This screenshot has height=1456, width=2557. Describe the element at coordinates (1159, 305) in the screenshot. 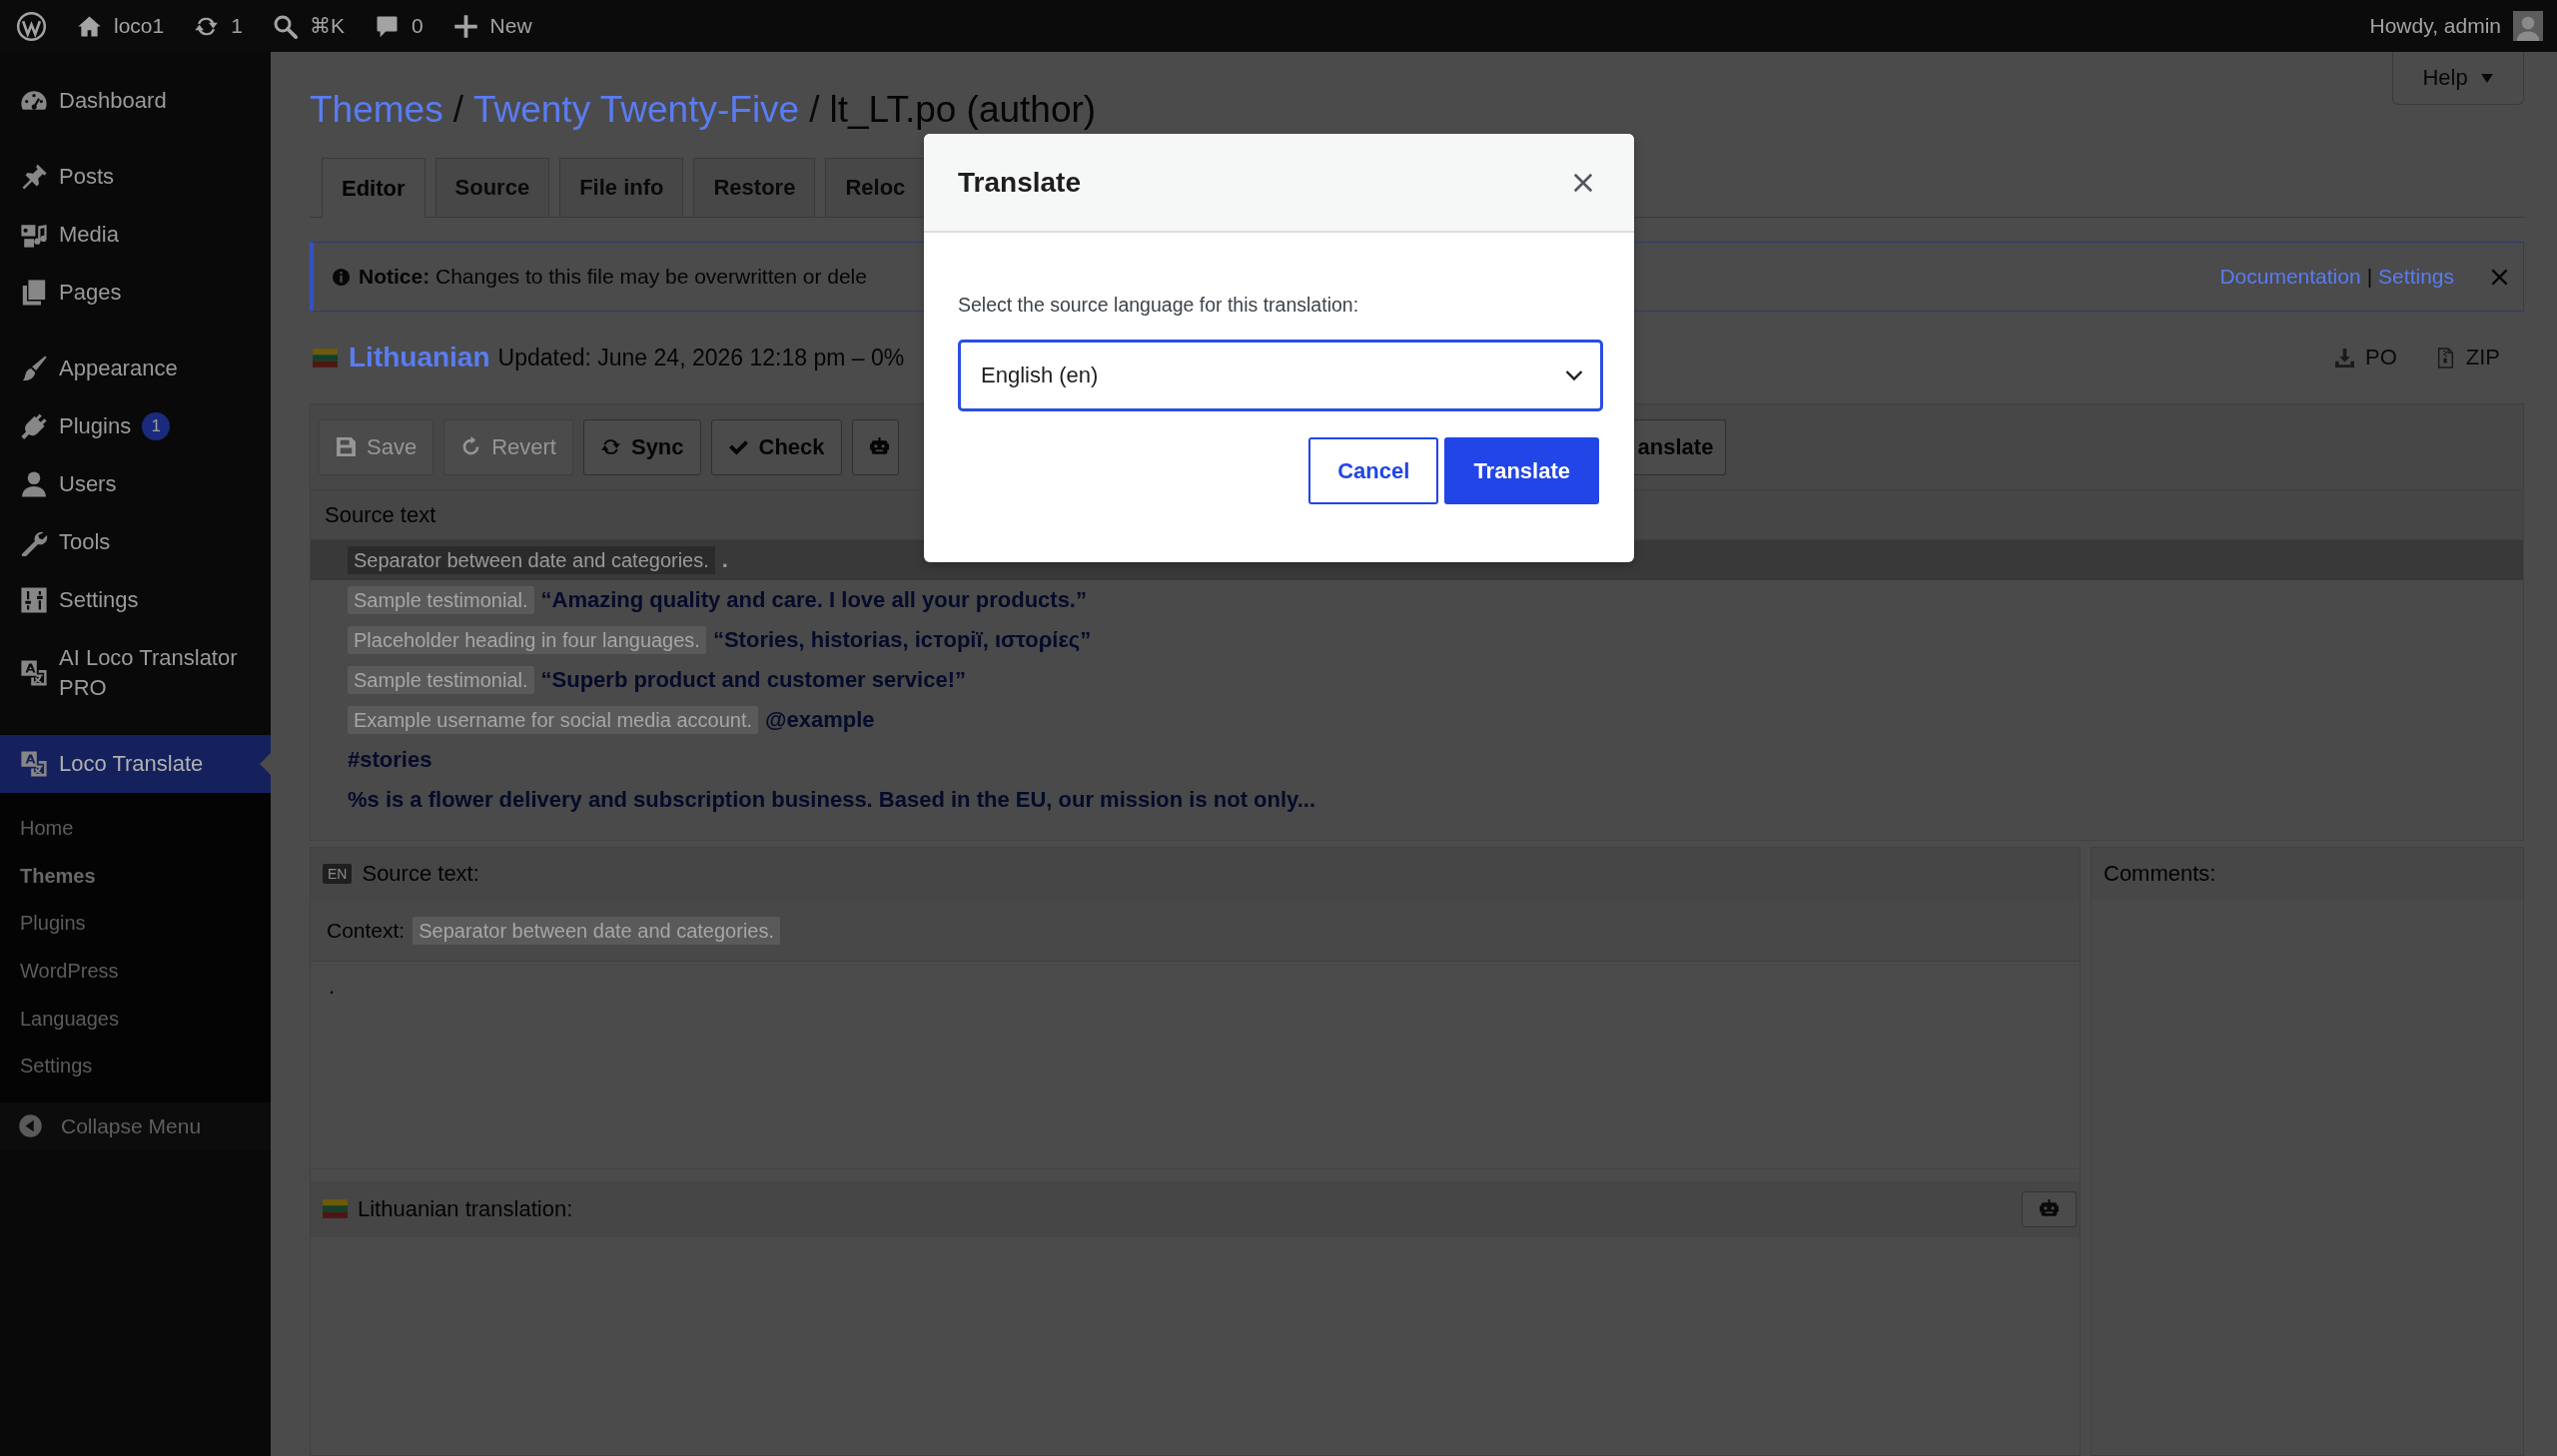

I see `dialog-prompt: Select the source language for this translation:` at that location.